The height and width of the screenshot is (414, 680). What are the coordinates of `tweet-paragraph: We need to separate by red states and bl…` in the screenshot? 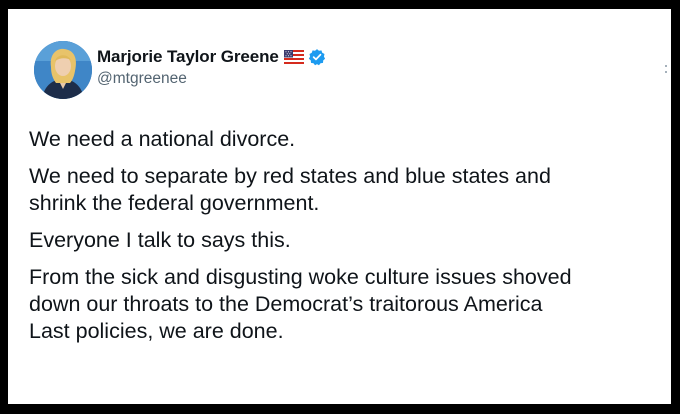 It's located at (290, 189).